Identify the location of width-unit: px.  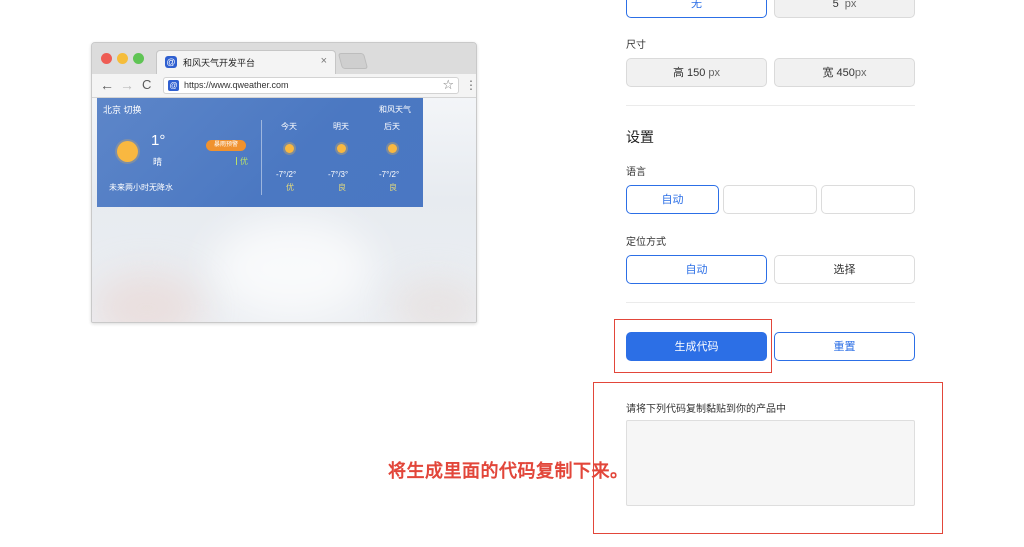
(860, 73).